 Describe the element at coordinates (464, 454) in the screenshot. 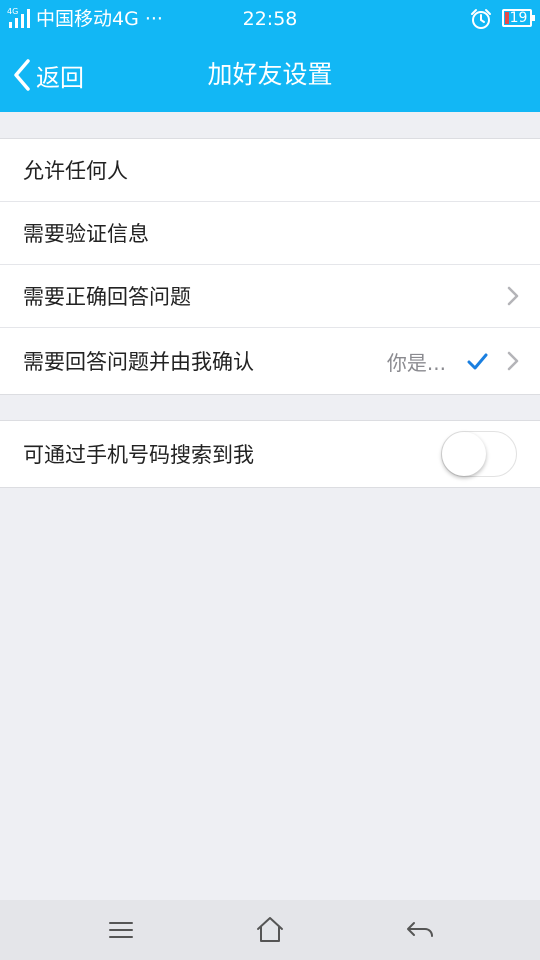

I see `toggle-knob` at that location.